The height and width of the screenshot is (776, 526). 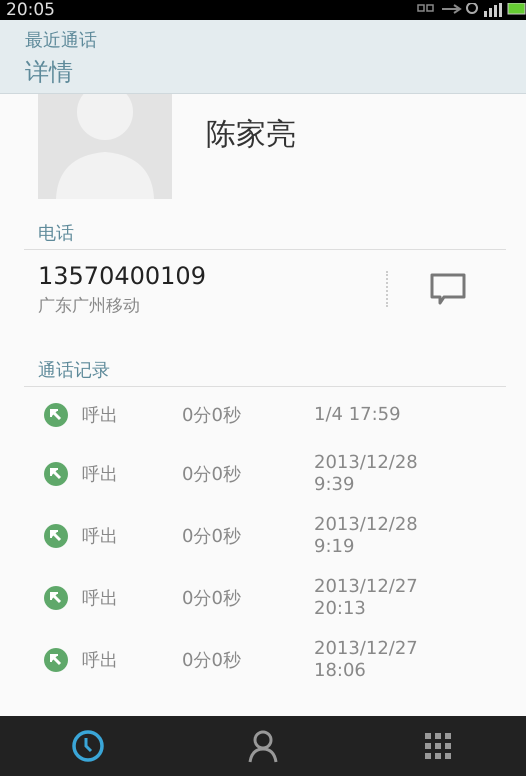 I want to click on person-icon, so click(x=263, y=746).